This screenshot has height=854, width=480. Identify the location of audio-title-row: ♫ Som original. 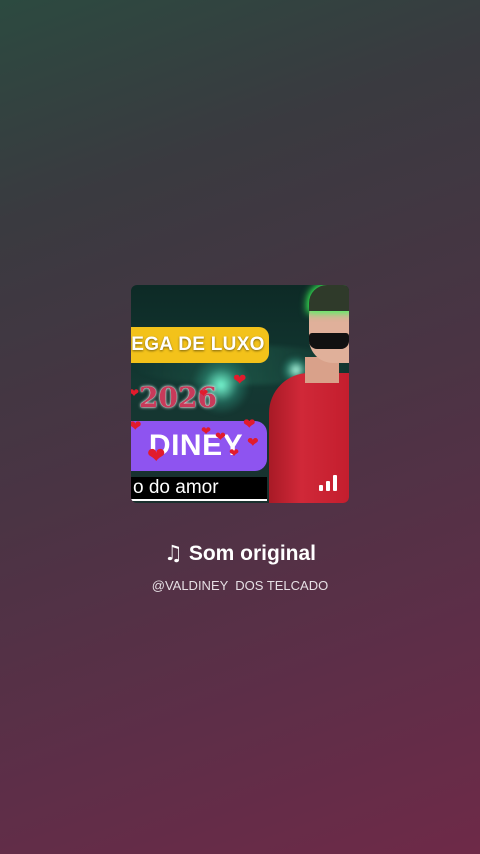
(240, 553).